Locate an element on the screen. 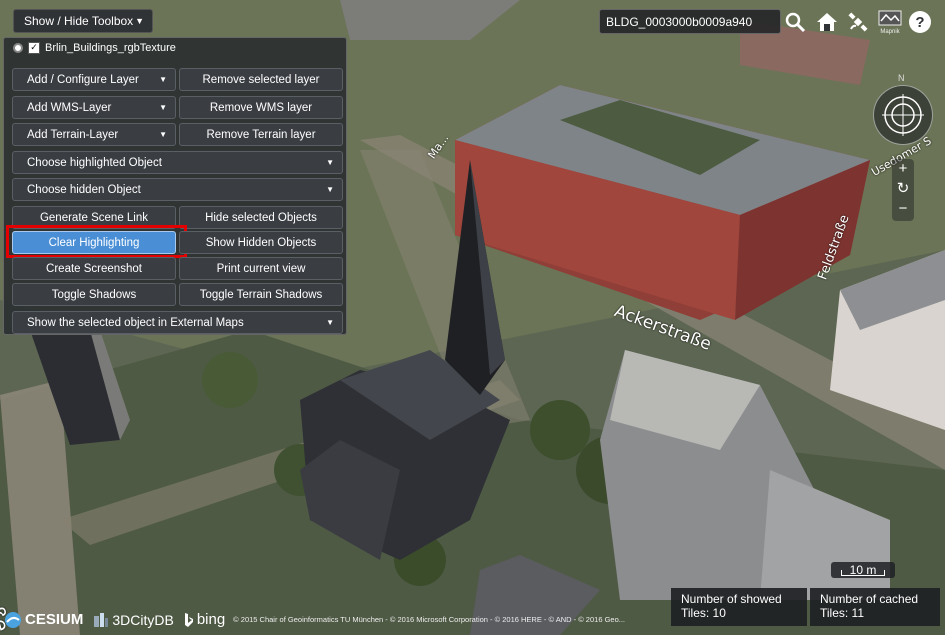 The width and height of the screenshot is (945, 635). button-label: Generate Scene Link is located at coordinates (94, 217).